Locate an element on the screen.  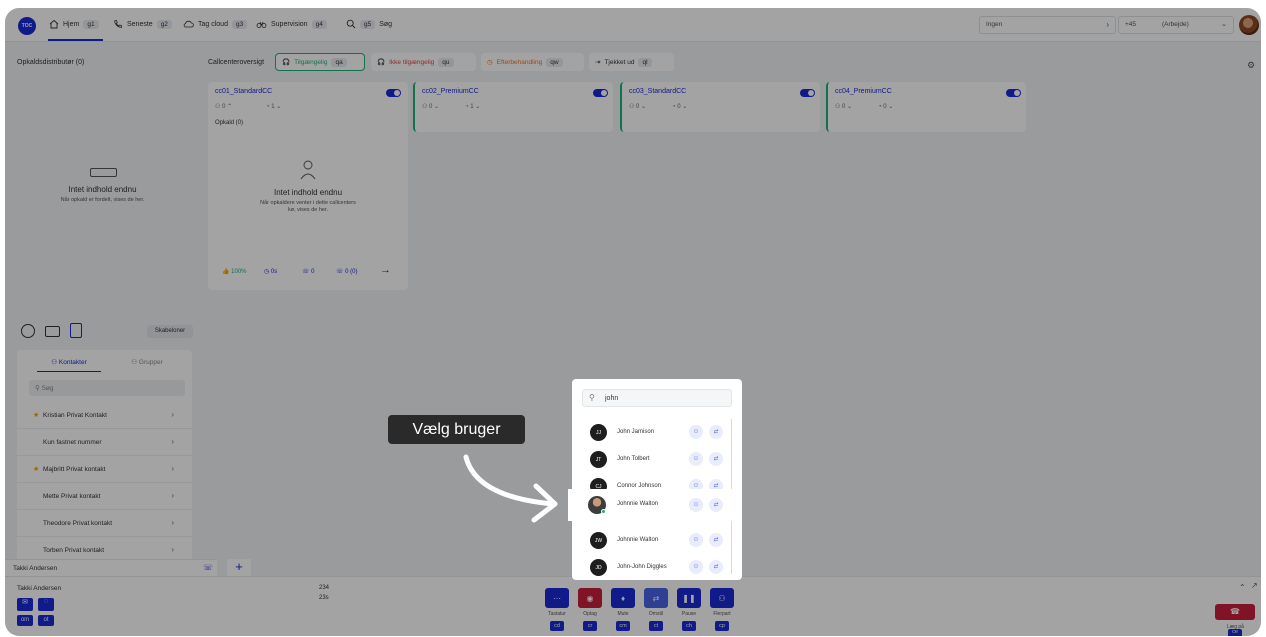
cc-card-cc04: cc04_PremiumCC ⚇ 0 ⌄ ◔ 0 ⌄ is located at coordinates (926, 107).